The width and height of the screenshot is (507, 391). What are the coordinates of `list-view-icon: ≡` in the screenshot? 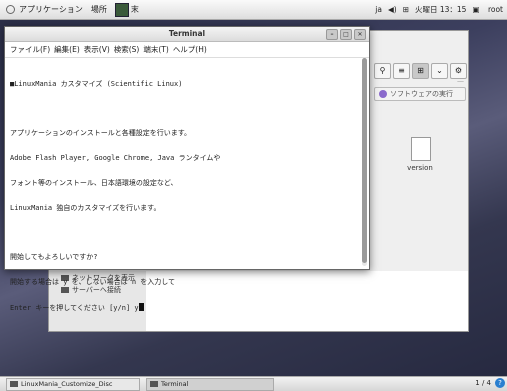 It's located at (401, 71).